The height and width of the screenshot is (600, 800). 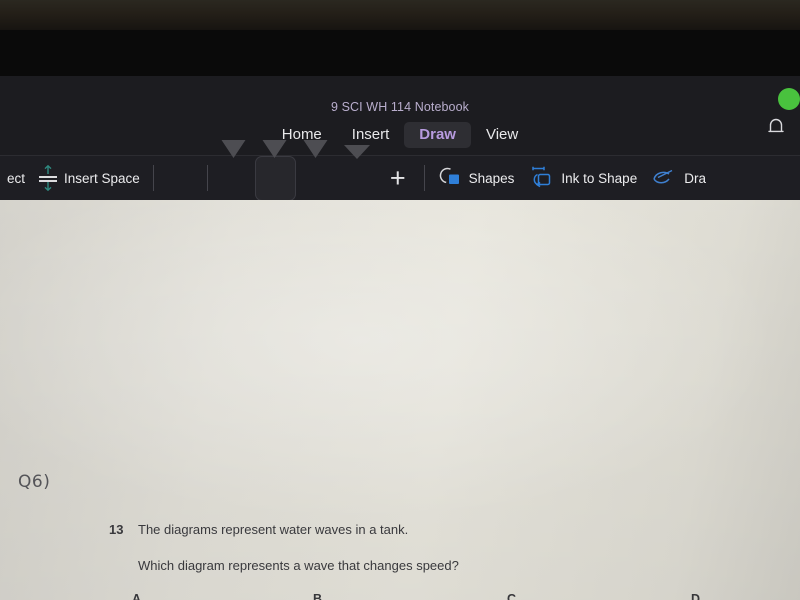 I want to click on handwritten-annotation-q6: Q6), so click(x=34, y=482).